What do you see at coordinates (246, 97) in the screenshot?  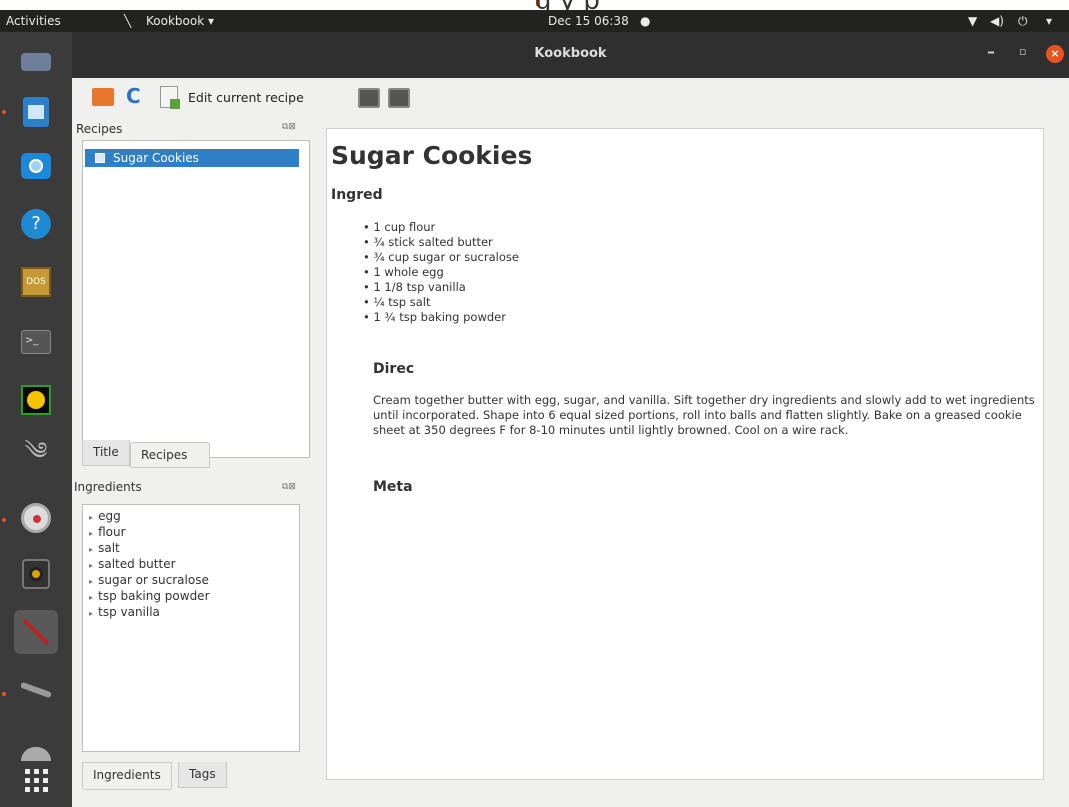 I see `edit-current-recipe-button: Edit current recipe` at bounding box center [246, 97].